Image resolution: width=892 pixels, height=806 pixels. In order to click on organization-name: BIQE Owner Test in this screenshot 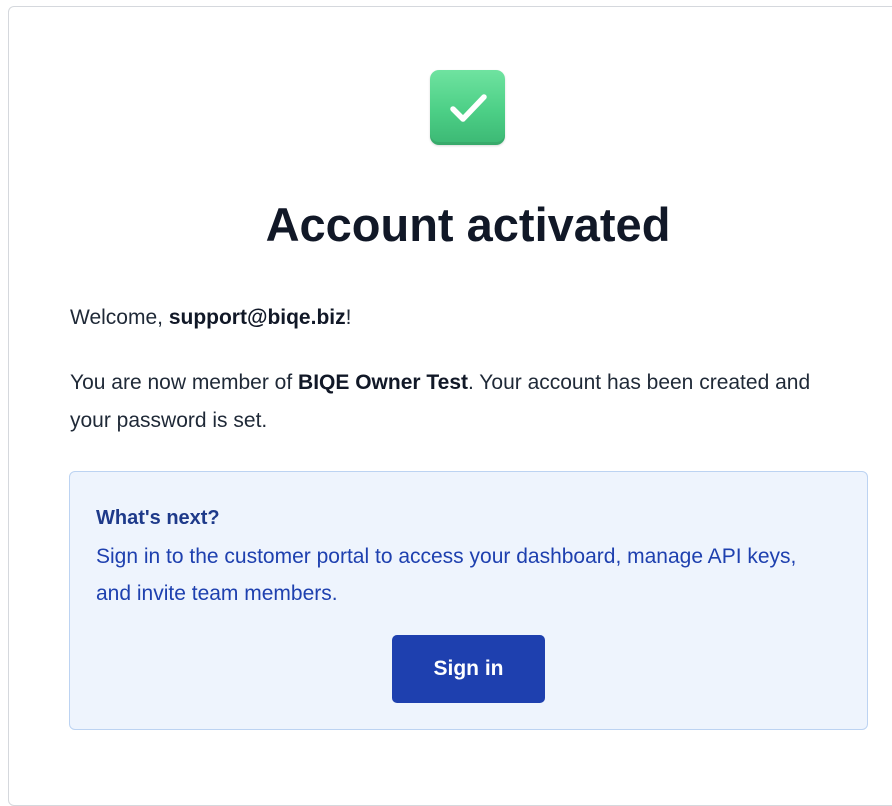, I will do `click(383, 382)`.